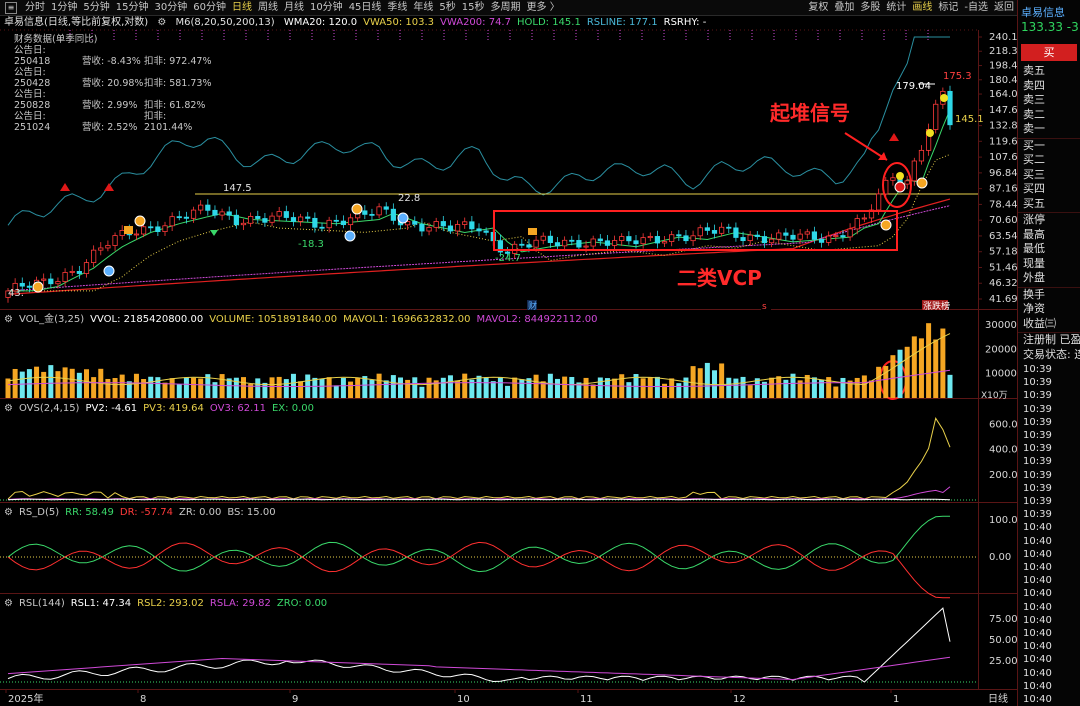  What do you see at coordinates (532, 231) in the screenshot?
I see `flag-icon` at bounding box center [532, 231].